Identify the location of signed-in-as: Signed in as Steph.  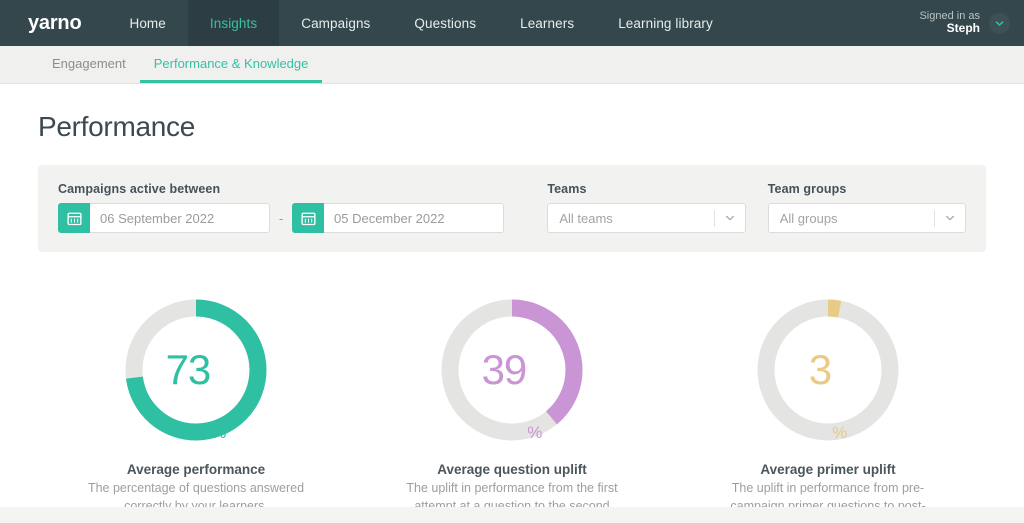
(954, 23).